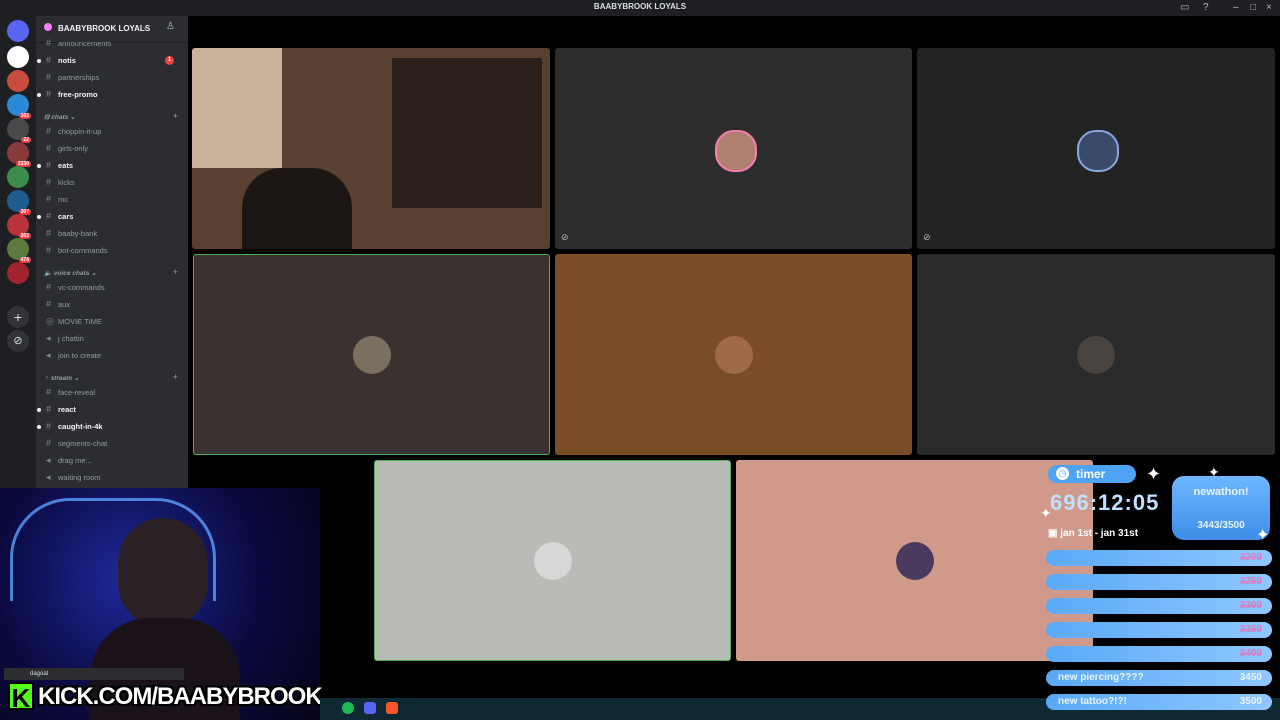 The height and width of the screenshot is (720, 1280). What do you see at coordinates (104, 28) in the screenshot?
I see `server-name: BAABYBROOK LOYALS` at bounding box center [104, 28].